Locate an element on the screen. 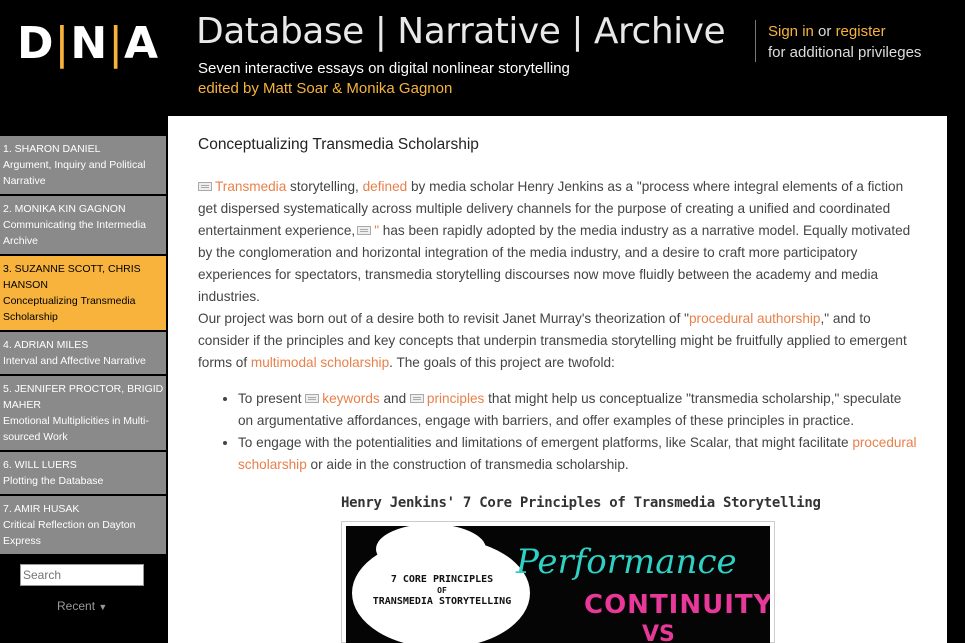 Image resolution: width=965 pixels, height=643 pixels. link-multimodal-scholarship: multimodal scholarship is located at coordinates (320, 362).